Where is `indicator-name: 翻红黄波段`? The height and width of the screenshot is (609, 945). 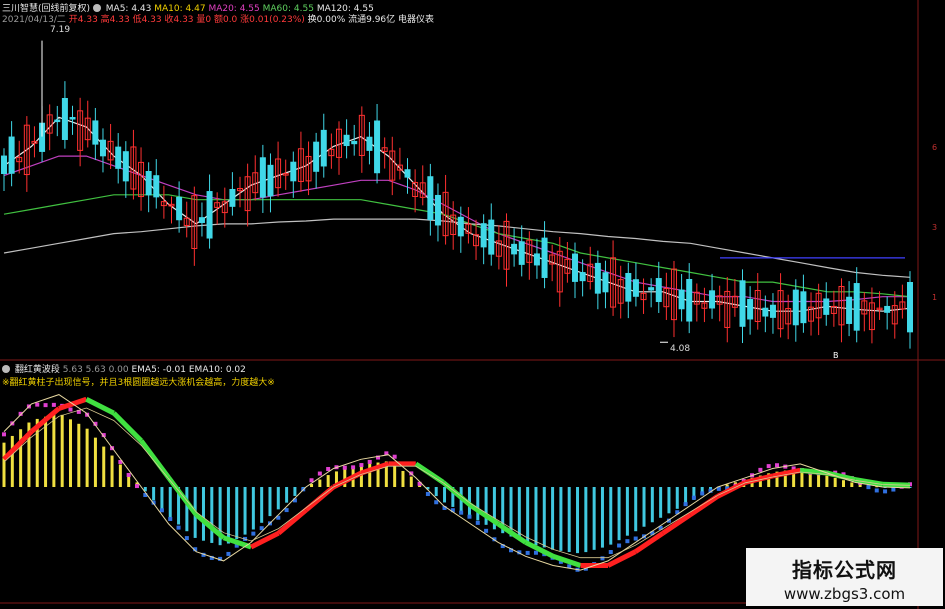
indicator-name: 翻红黄波段 is located at coordinates (37, 370).